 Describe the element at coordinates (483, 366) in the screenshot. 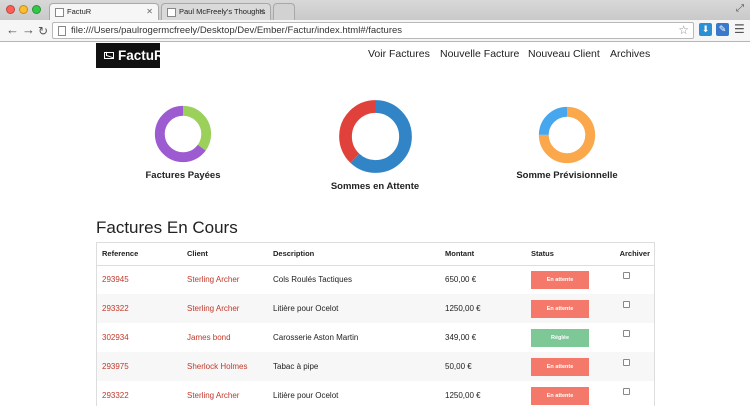

I see `amount-cell: 50,00 €` at that location.